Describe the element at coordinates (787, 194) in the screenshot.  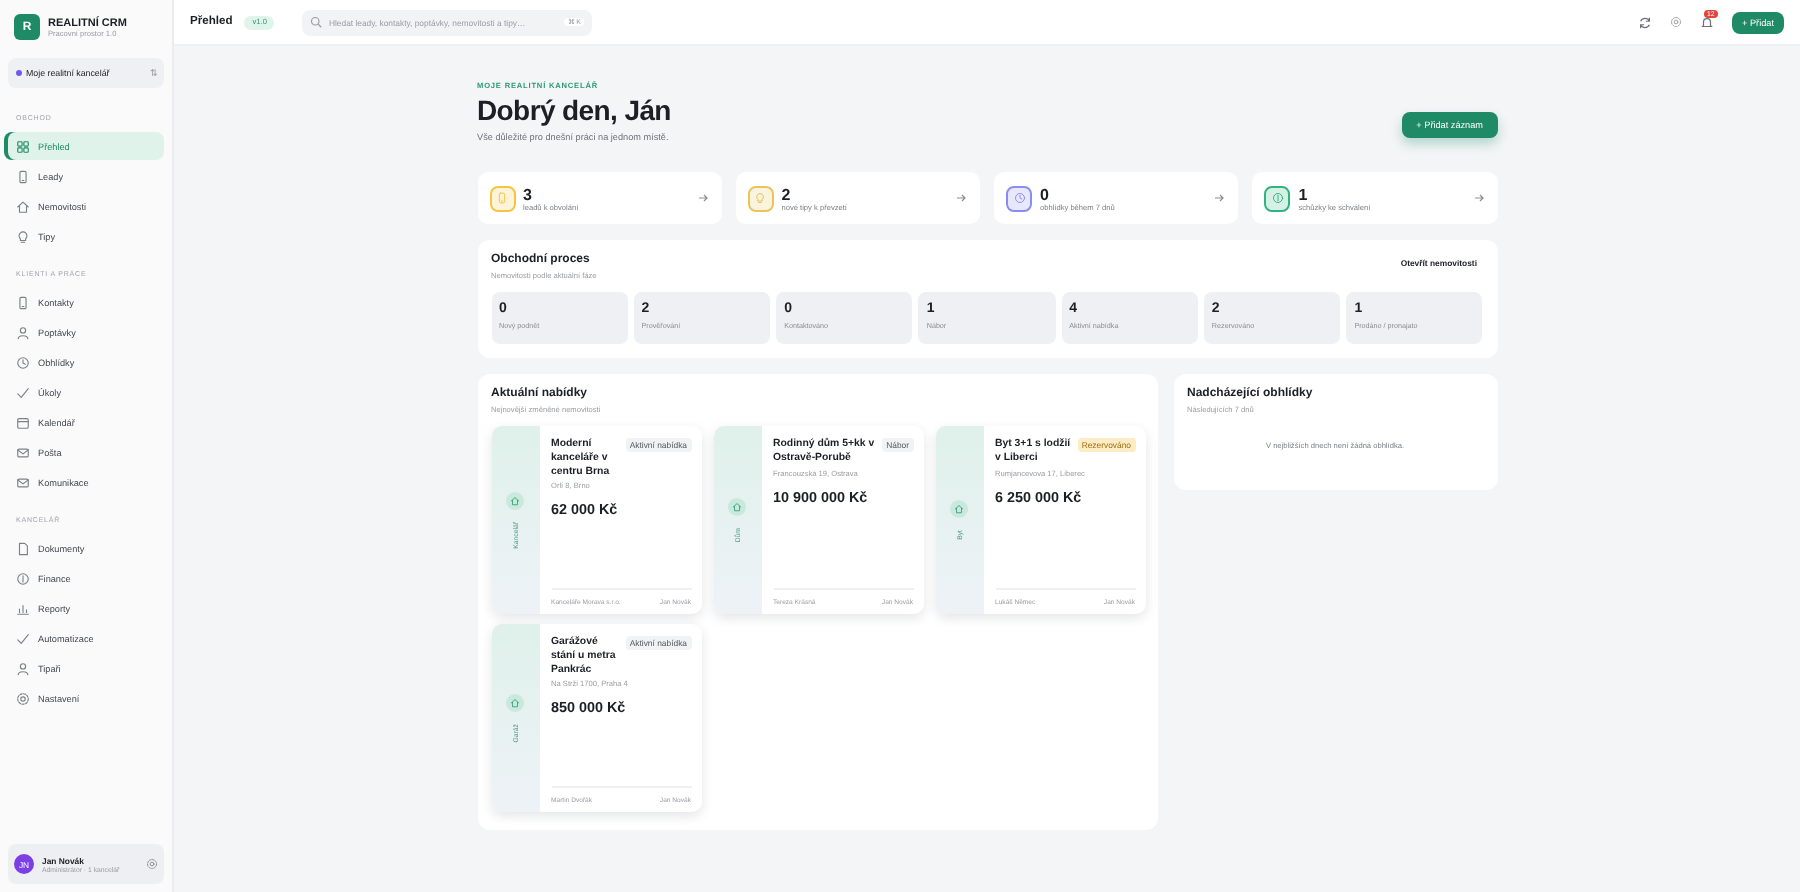
I see `stat-value: 2` at that location.